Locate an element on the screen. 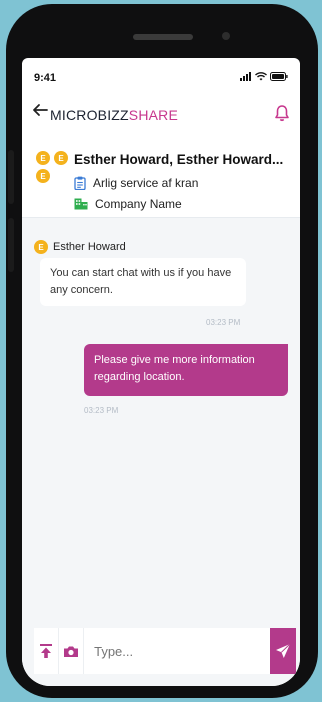  wifi-icon is located at coordinates (261, 76).